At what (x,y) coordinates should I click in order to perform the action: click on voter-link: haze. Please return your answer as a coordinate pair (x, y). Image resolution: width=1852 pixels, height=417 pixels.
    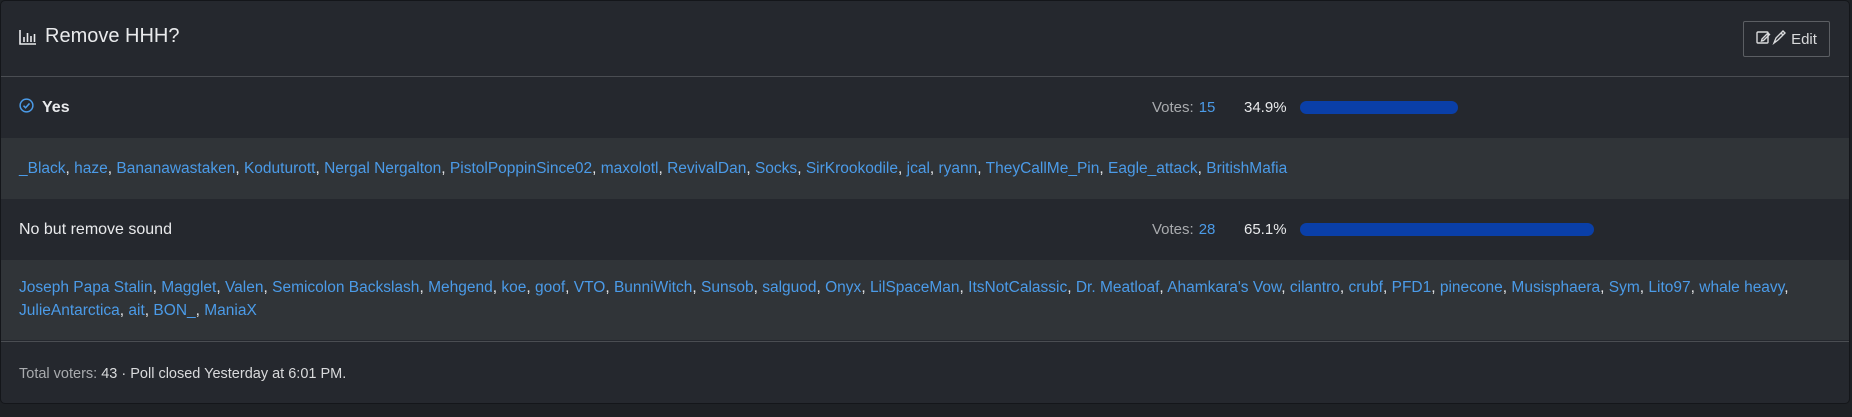
    Looking at the image, I should click on (91, 168).